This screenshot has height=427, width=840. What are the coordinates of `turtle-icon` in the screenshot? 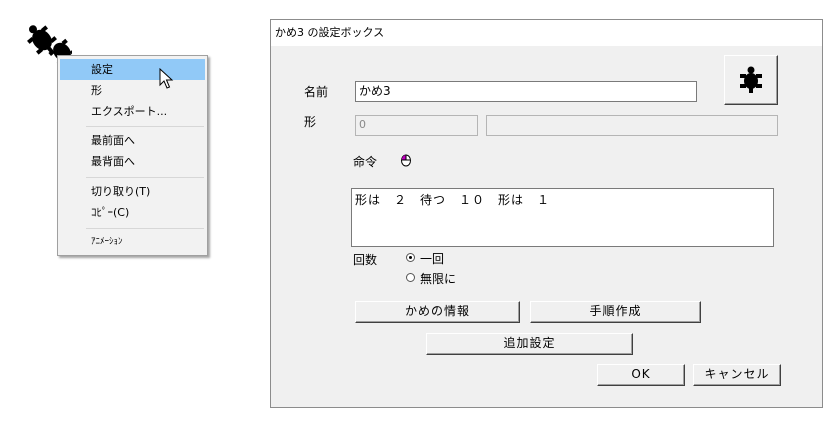 It's located at (751, 79).